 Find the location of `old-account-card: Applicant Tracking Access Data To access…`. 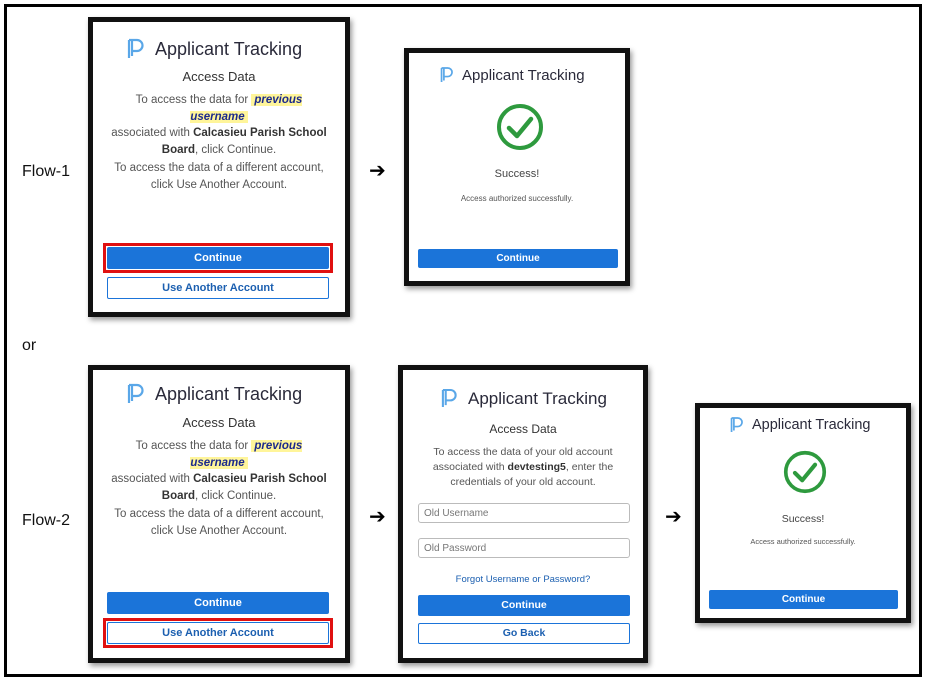

old-account-card: Applicant Tracking Access Data To access… is located at coordinates (523, 514).